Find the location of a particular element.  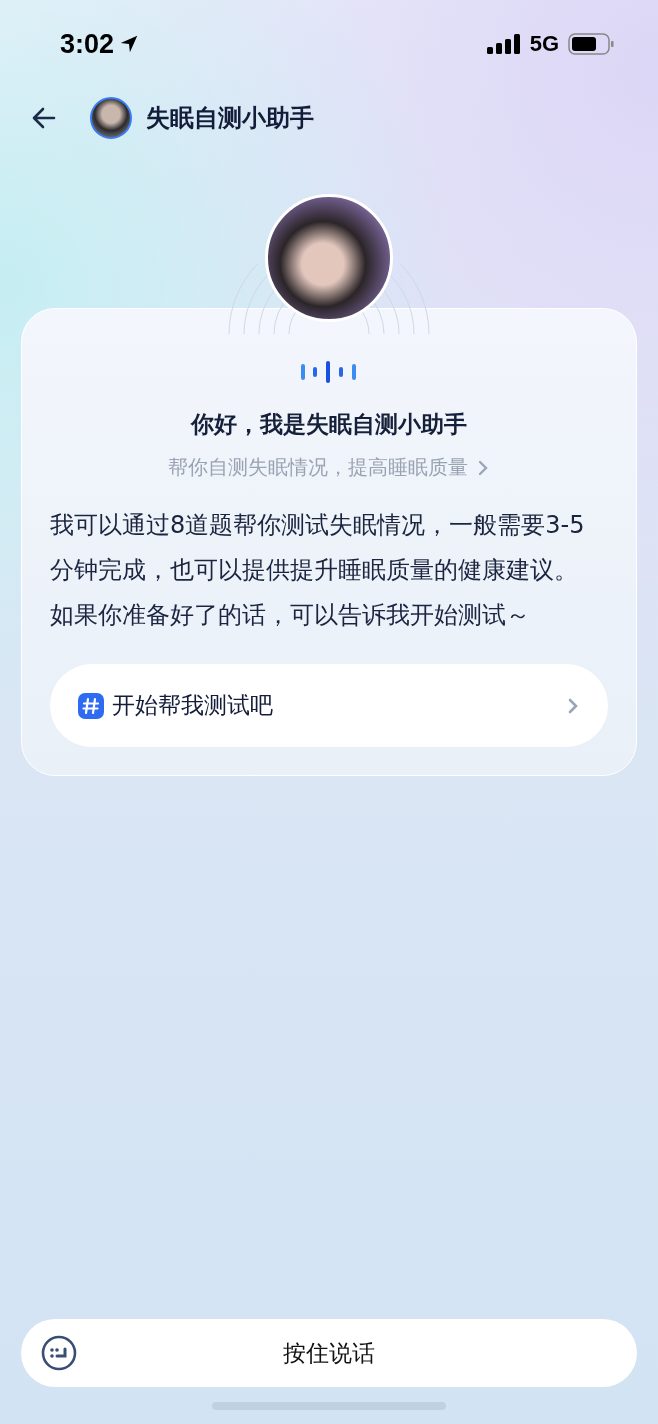

voice-wave-icon is located at coordinates (329, 372).